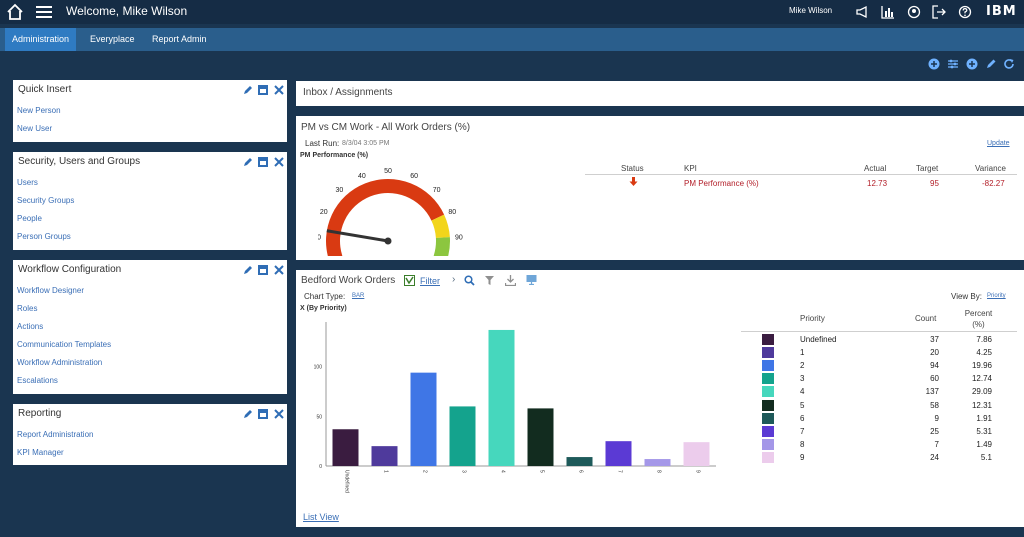  I want to click on quick-insert-panel: Quick Insert New Person New User, so click(150, 111).